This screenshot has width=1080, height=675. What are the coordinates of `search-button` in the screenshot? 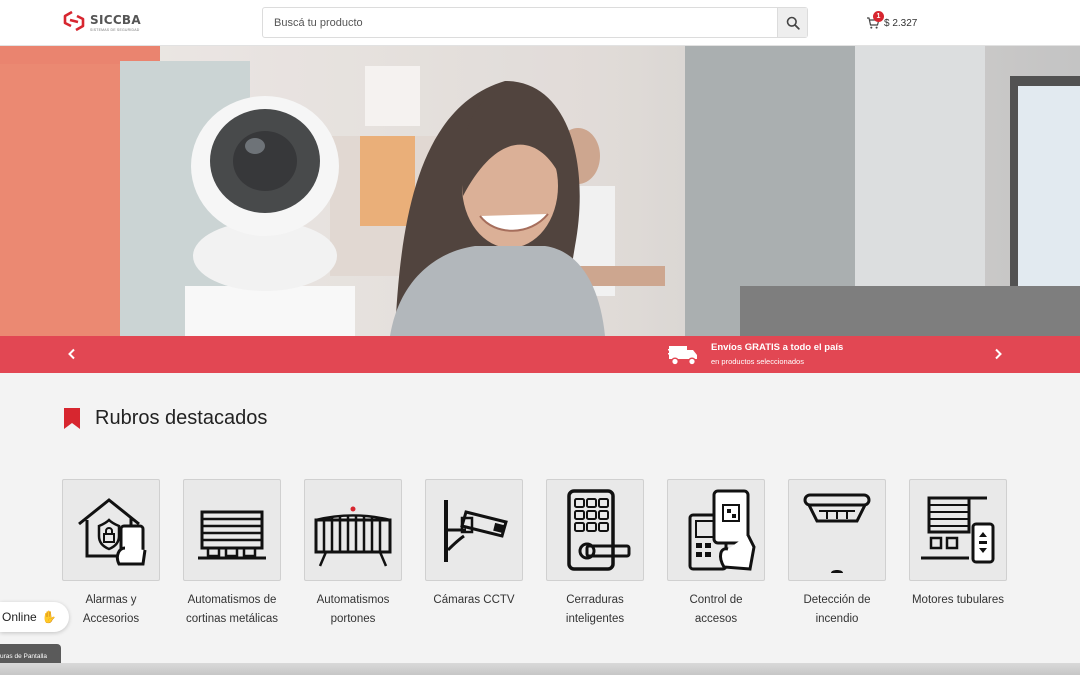 It's located at (792, 22).